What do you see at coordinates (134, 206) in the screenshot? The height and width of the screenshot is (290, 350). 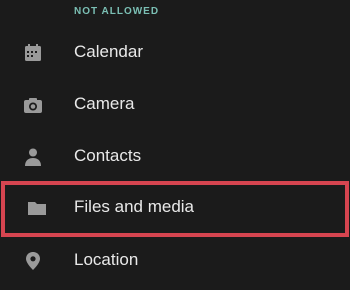 I see `permission-label: Files and media` at bounding box center [134, 206].